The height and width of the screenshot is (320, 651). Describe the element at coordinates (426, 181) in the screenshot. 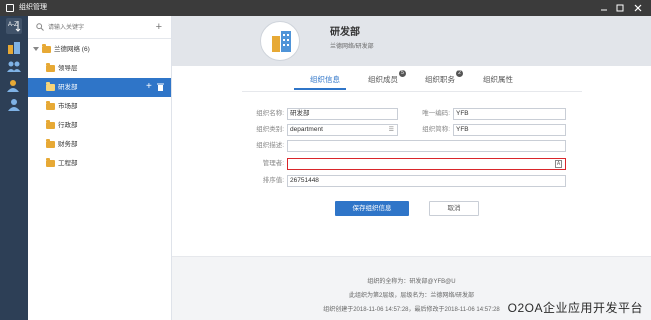

I see `order-field: 26751448` at that location.